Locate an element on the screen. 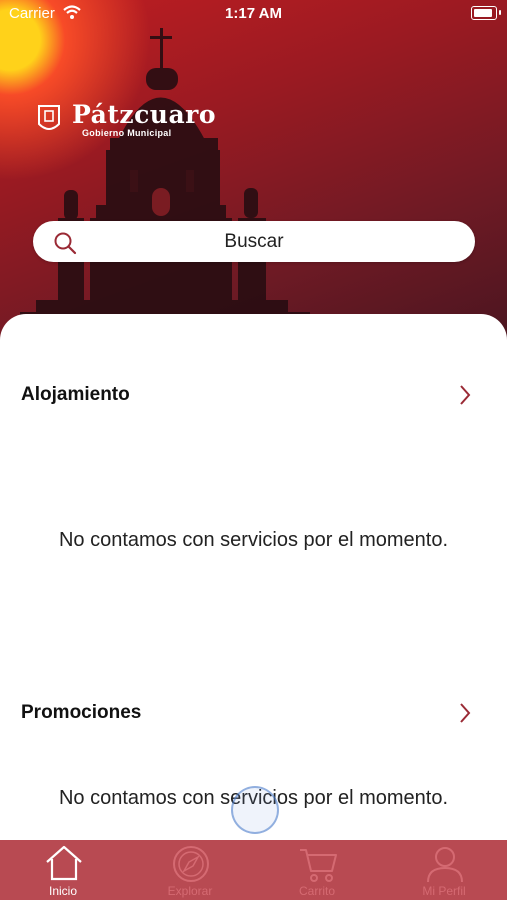 This screenshot has width=507, height=900. home-icon is located at coordinates (64, 863).